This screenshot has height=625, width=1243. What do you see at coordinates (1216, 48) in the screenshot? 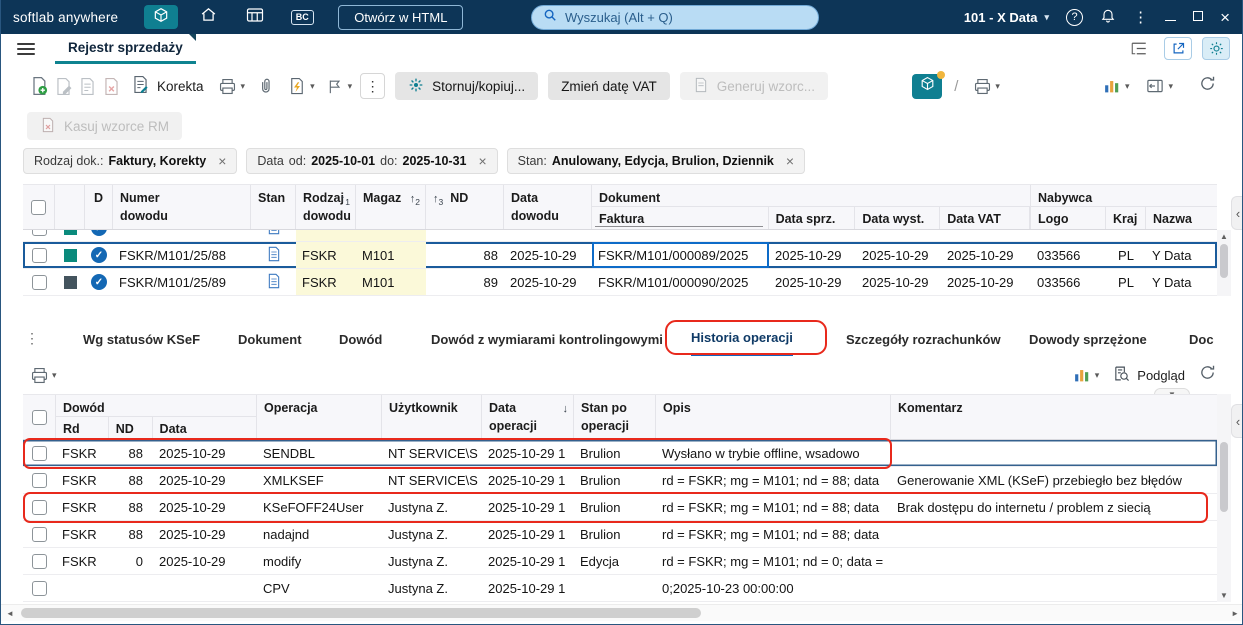
I see `theme-brightness-button` at bounding box center [1216, 48].